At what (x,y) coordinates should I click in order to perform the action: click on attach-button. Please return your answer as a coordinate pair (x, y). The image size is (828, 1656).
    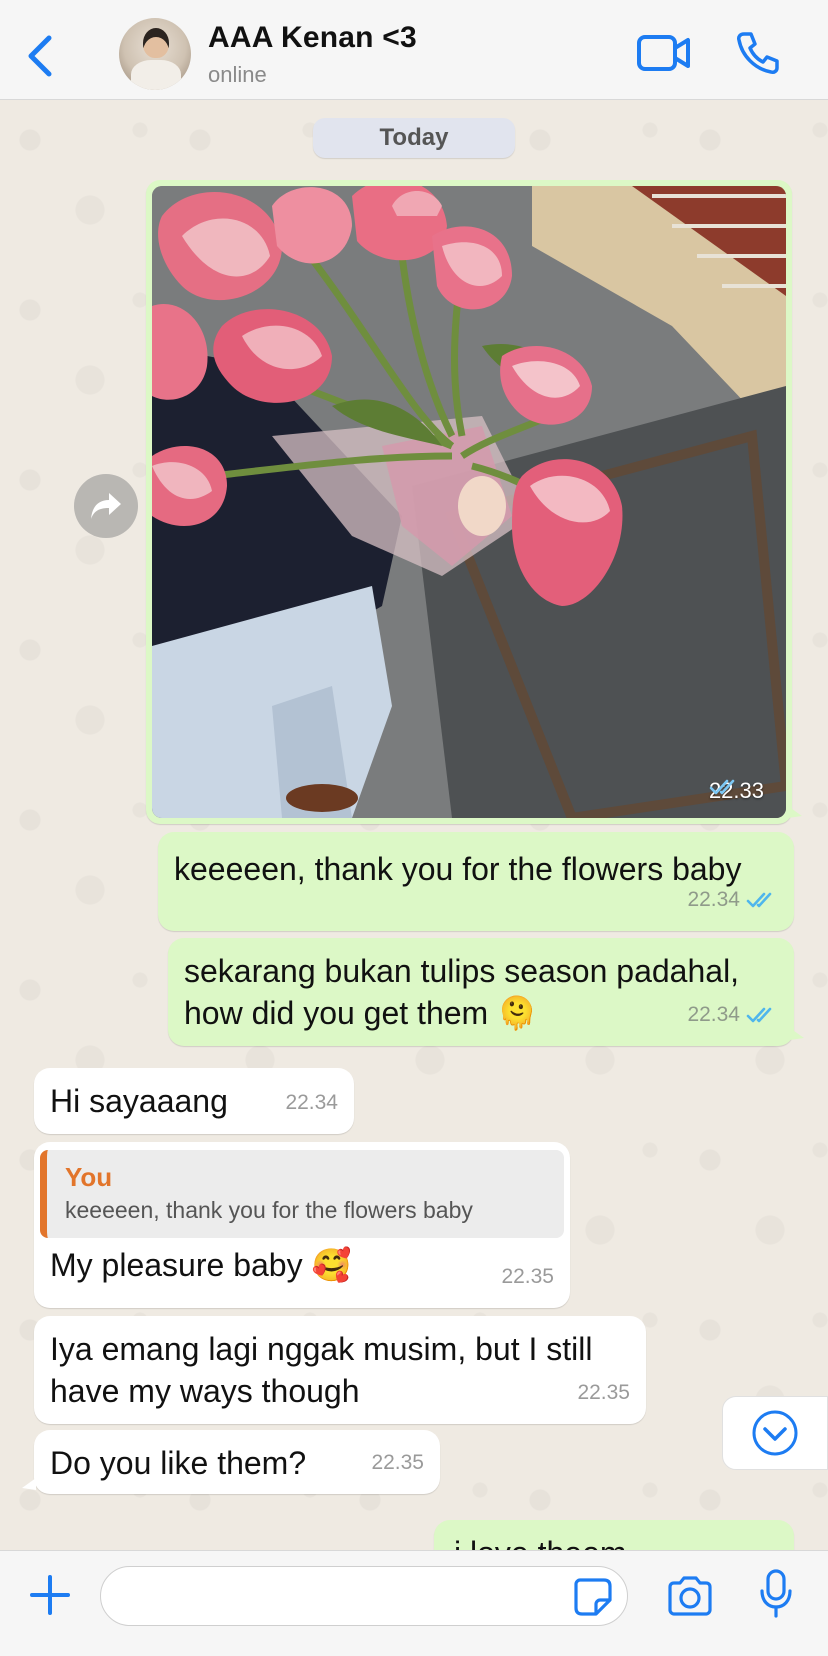
    Looking at the image, I should click on (50, 1595).